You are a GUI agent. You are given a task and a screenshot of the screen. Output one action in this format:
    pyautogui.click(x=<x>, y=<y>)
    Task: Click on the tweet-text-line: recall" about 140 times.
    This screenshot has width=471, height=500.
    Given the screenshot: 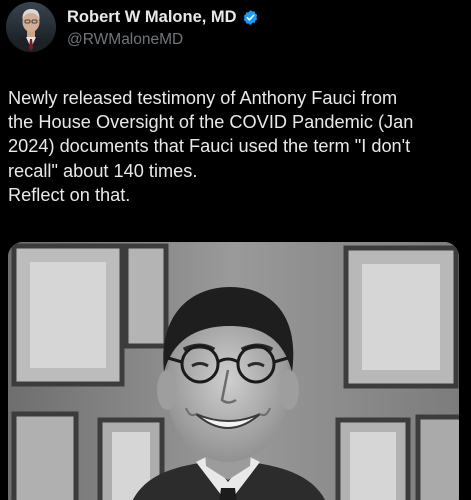 What is the action you would take?
    pyautogui.click(x=103, y=170)
    